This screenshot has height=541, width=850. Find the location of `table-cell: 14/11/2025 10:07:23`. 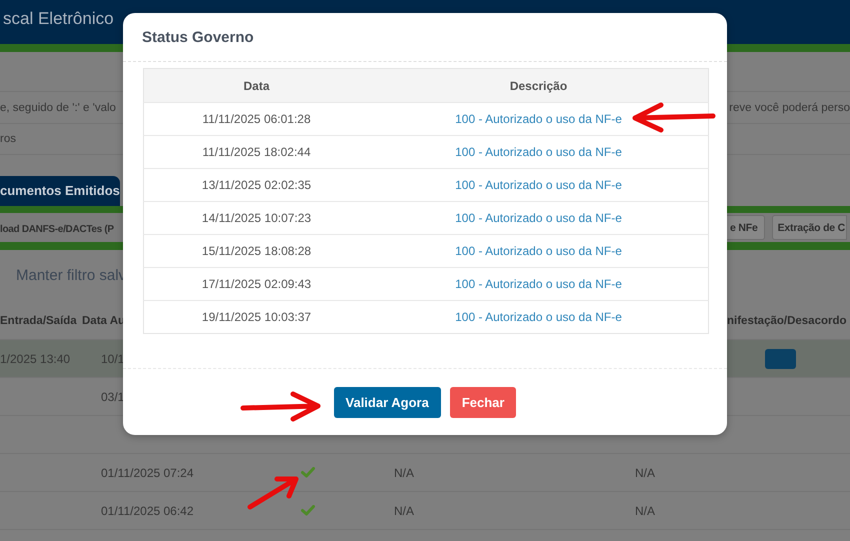

table-cell: 14/11/2025 10:07:23 is located at coordinates (257, 218).